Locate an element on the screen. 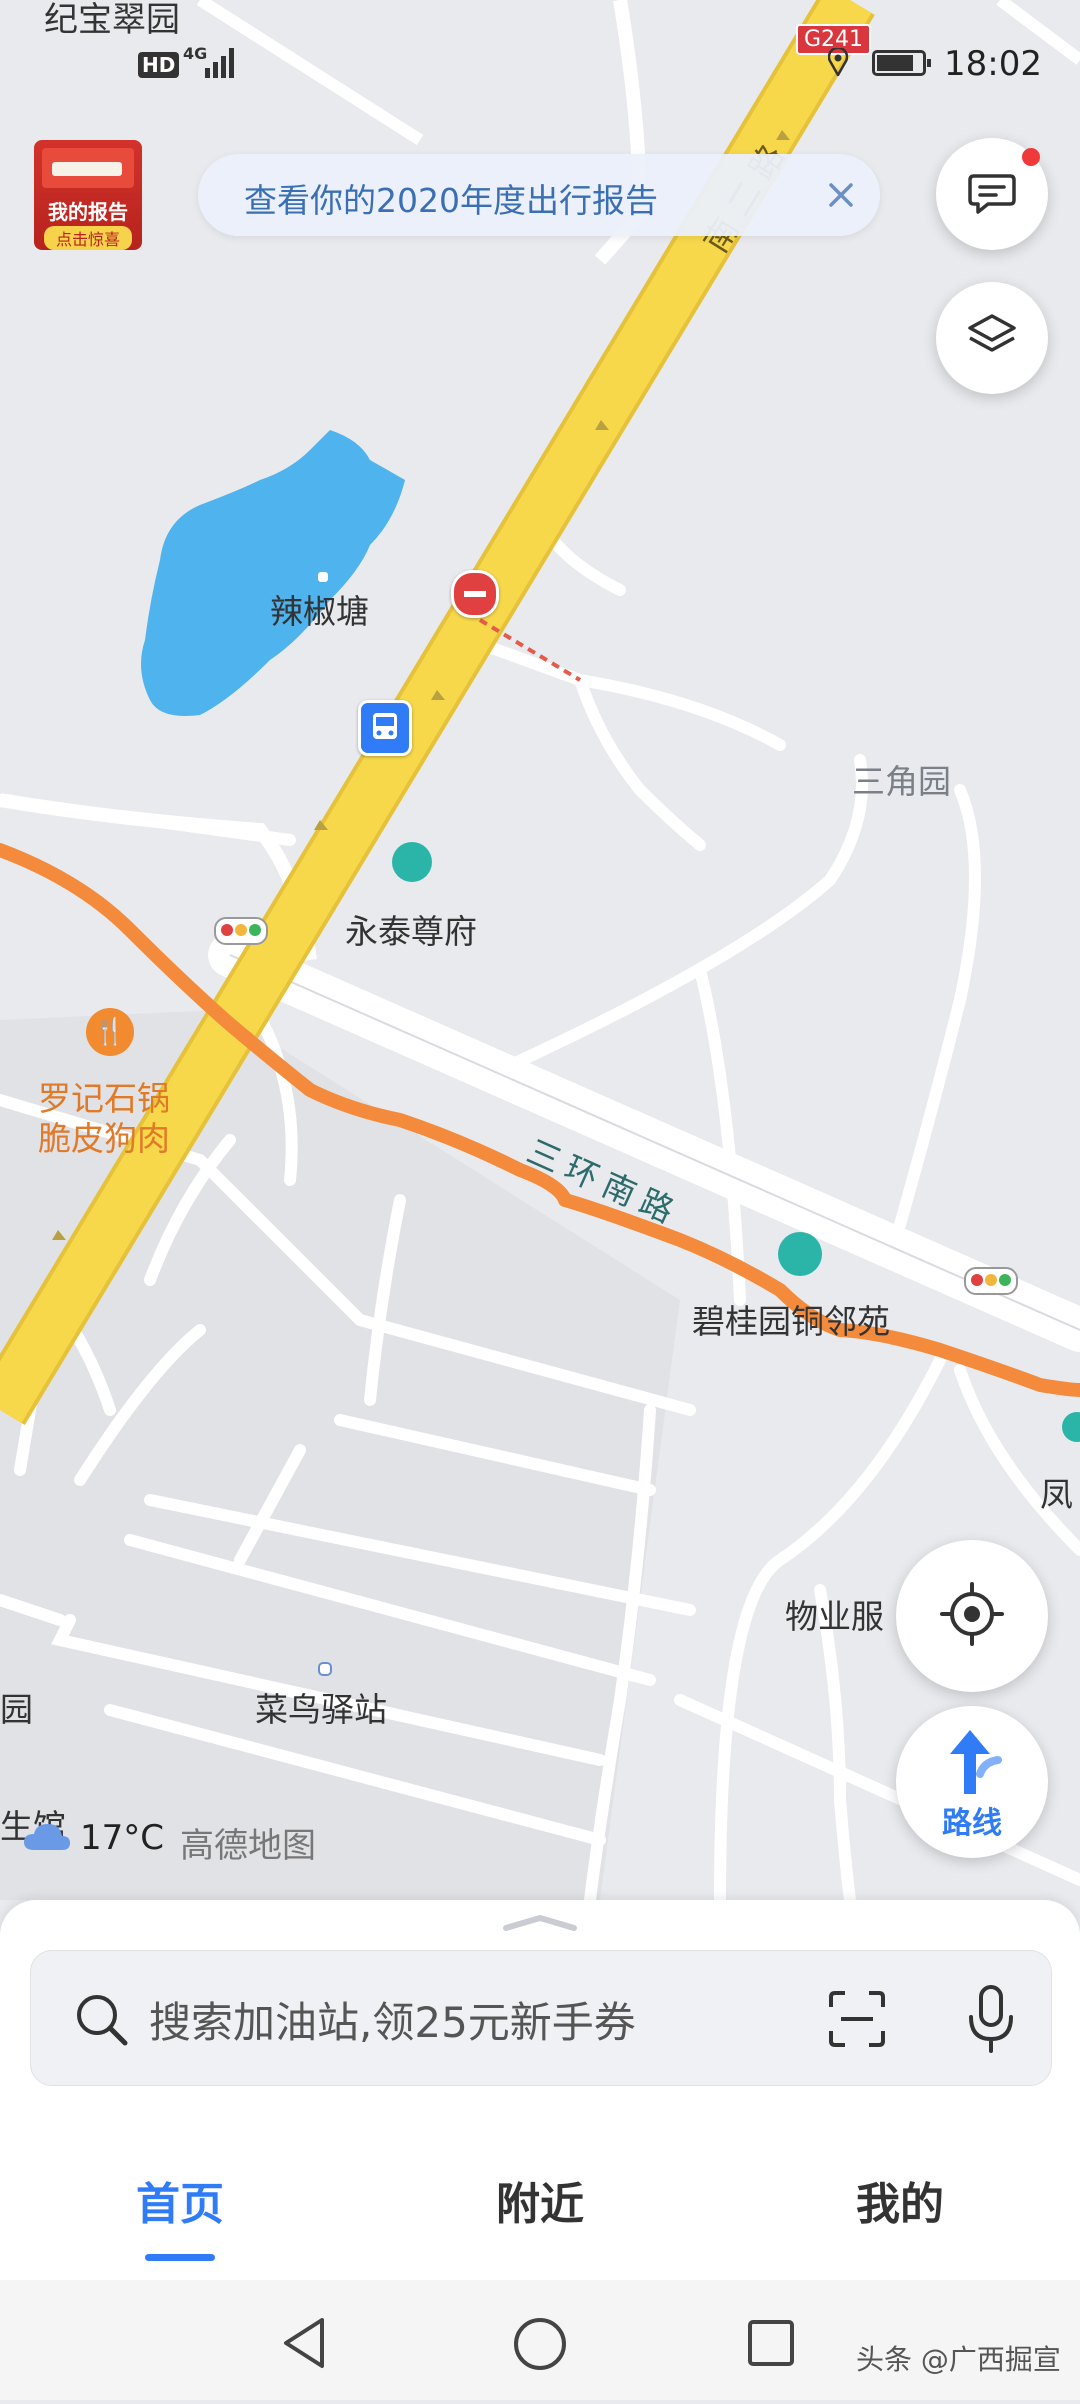 This screenshot has height=2404, width=1080. system-nav-bar: 头条 @广西掘宣 is located at coordinates (540, 2340).